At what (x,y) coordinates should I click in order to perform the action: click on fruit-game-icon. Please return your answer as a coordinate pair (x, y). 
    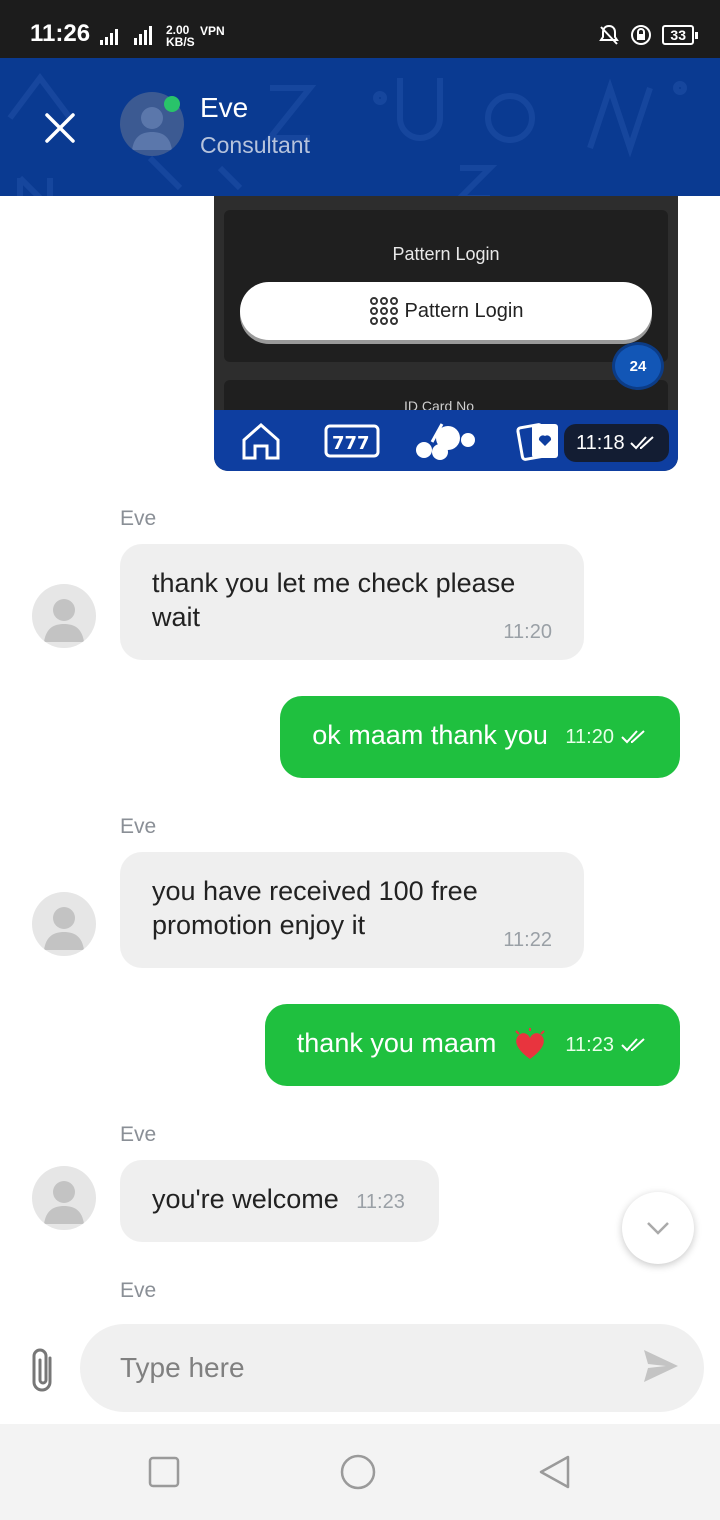
    Looking at the image, I should click on (445, 441).